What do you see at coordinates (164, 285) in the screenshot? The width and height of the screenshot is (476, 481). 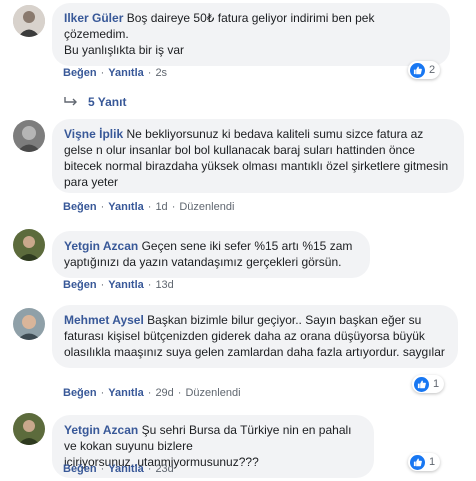 I see `timestamp: 13d` at bounding box center [164, 285].